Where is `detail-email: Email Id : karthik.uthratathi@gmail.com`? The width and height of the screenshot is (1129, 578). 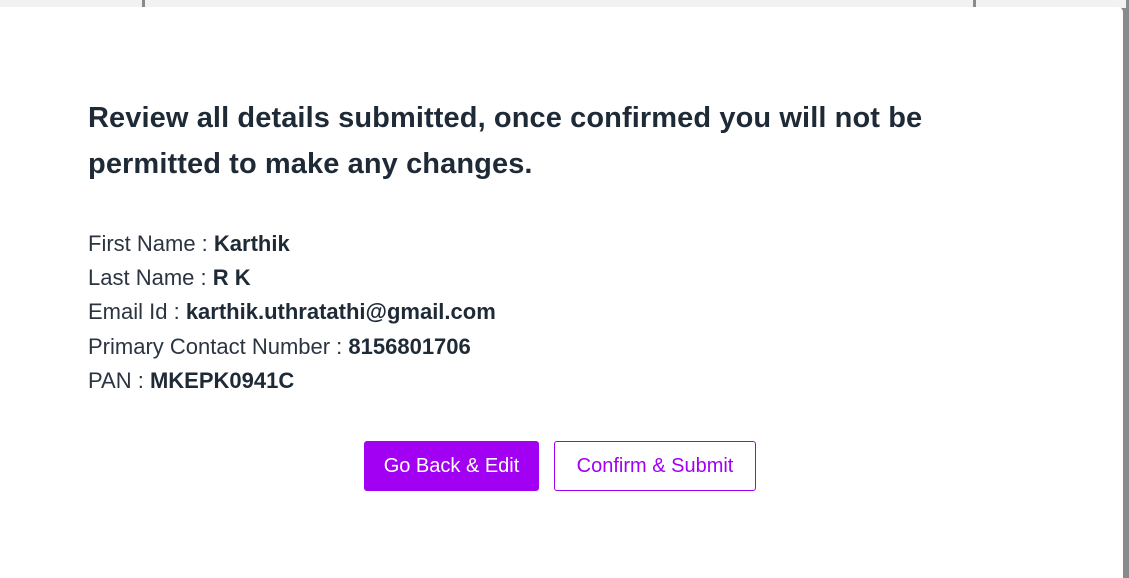 detail-email: Email Id : karthik.uthratathi@gmail.com is located at coordinates (292, 312).